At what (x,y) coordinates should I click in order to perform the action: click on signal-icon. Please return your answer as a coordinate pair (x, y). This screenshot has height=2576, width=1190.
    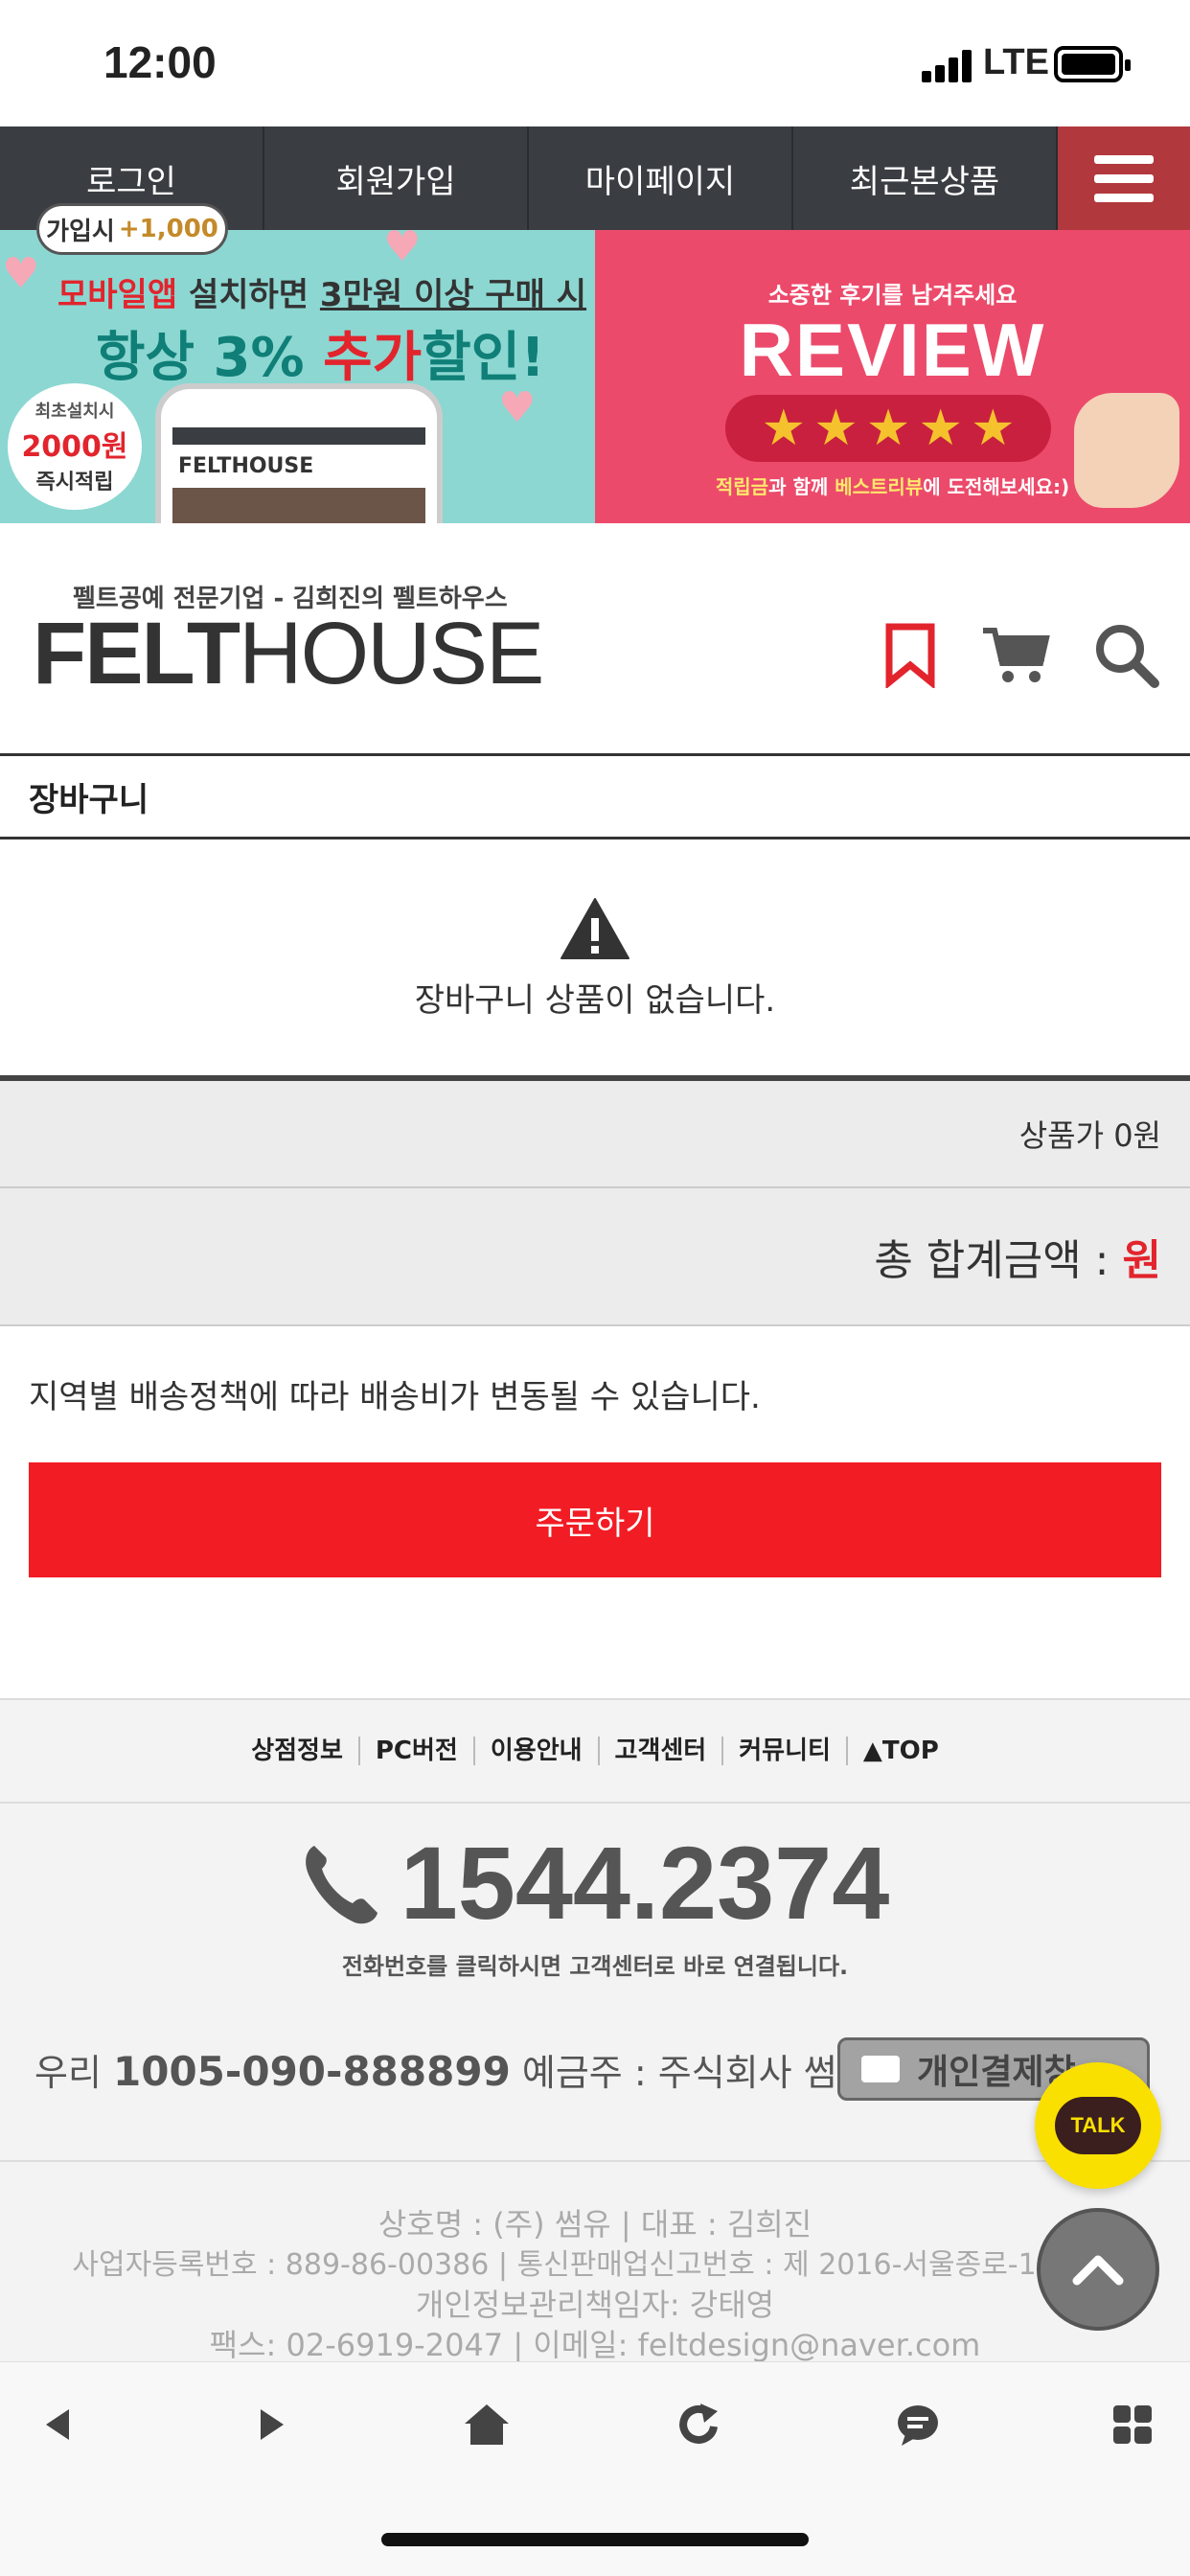
    Looking at the image, I should click on (950, 65).